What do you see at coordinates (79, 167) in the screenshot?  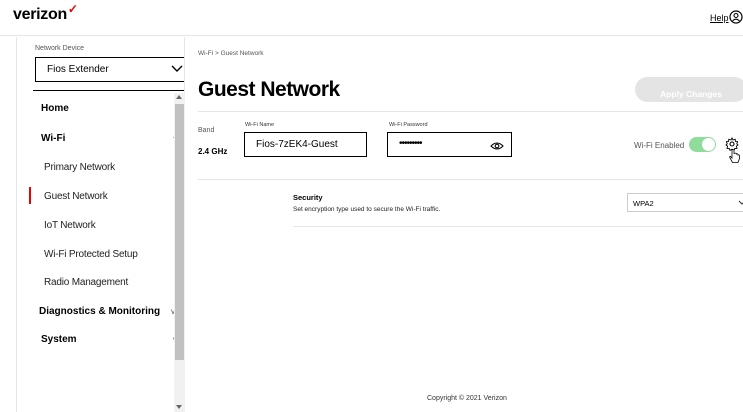 I see `sidebar-item-label: Primary Network` at bounding box center [79, 167].